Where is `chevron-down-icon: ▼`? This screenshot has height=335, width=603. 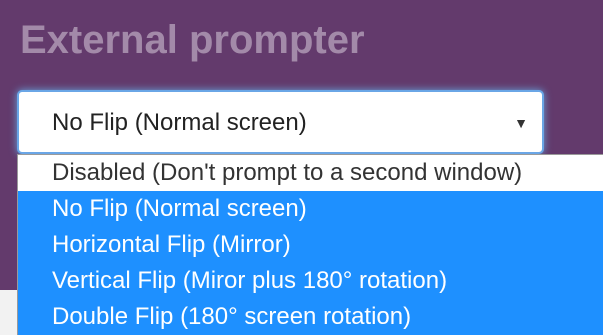 chevron-down-icon: ▼ is located at coordinates (521, 123).